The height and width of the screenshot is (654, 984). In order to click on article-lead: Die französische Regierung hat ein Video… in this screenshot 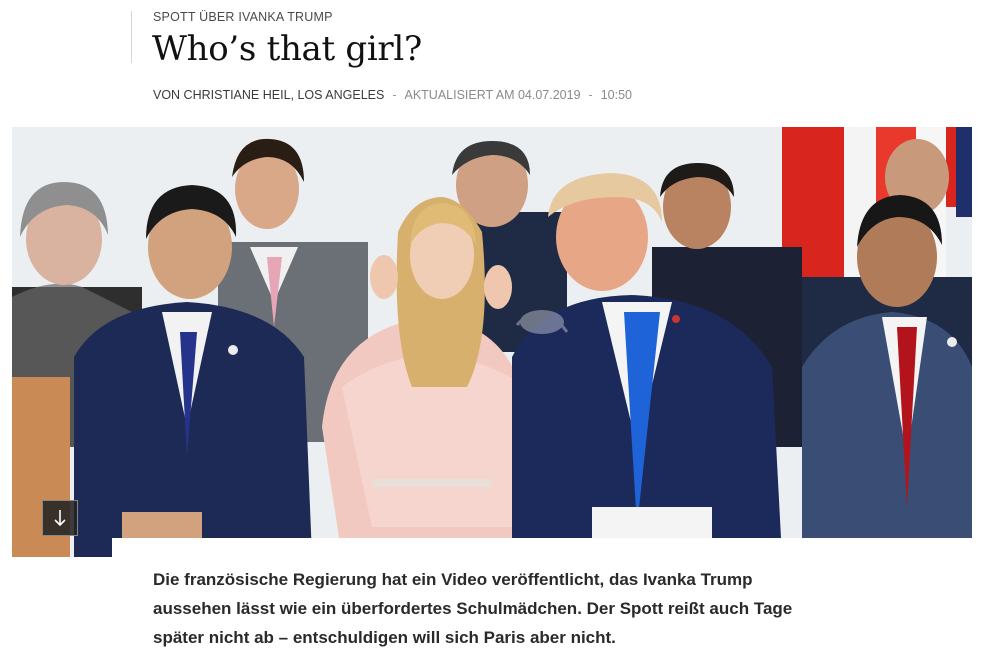, I will do `click(473, 608)`.